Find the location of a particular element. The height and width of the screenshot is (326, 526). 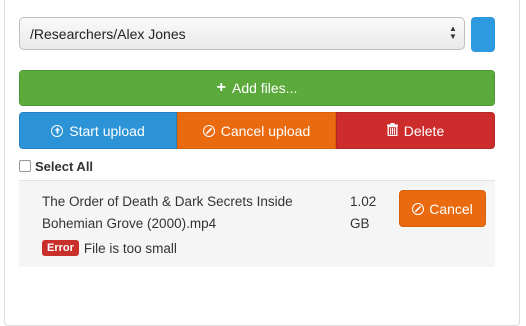

start-upload-button: Start upload is located at coordinates (98, 130).